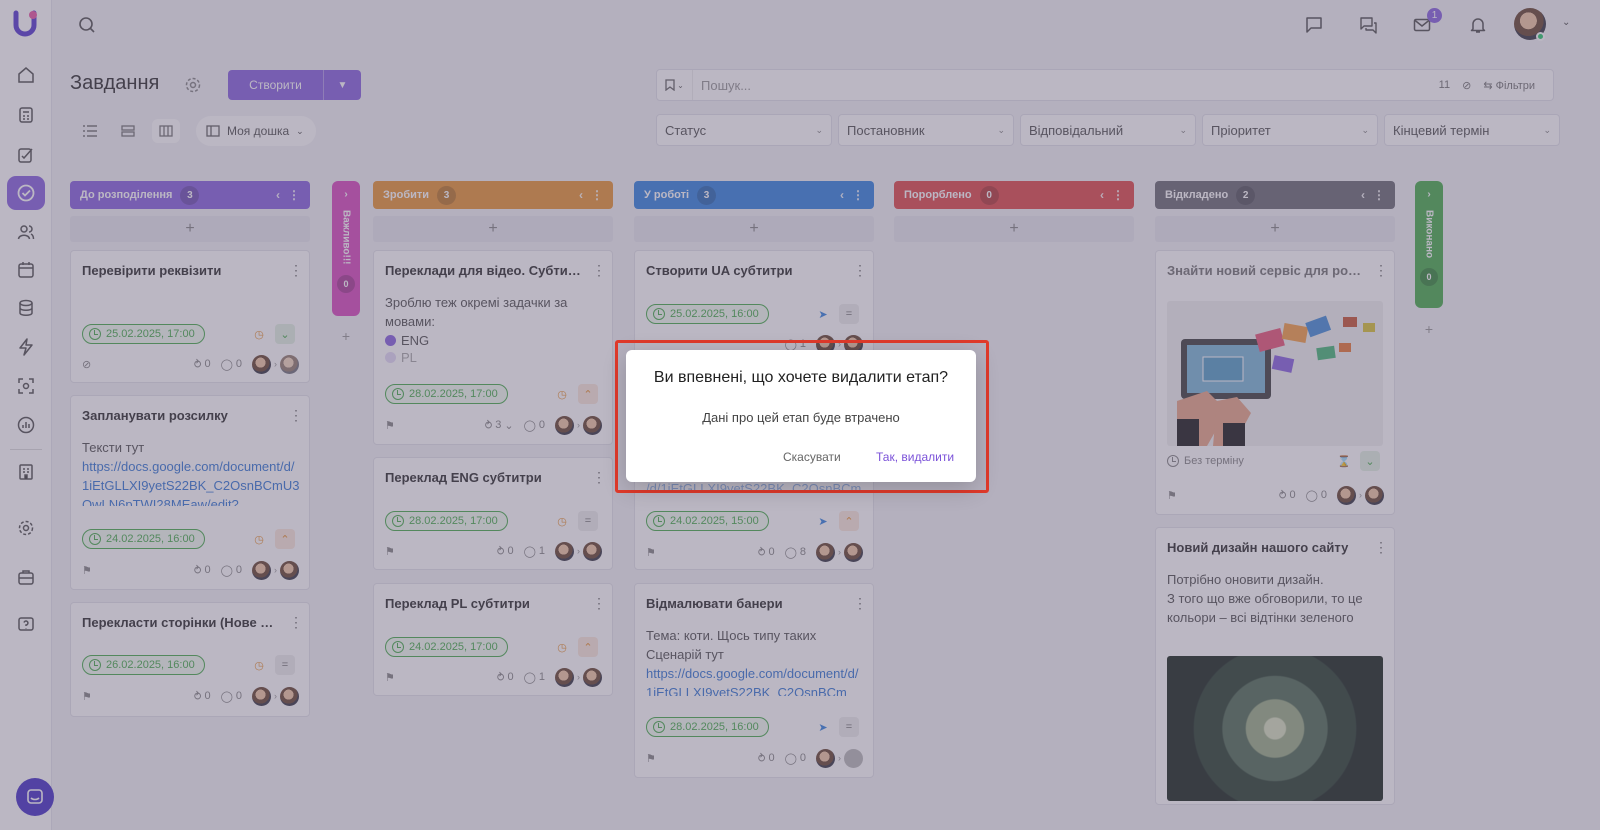 The width and height of the screenshot is (1600, 830). I want to click on confirm-delete-button: Так, видалити, so click(915, 457).